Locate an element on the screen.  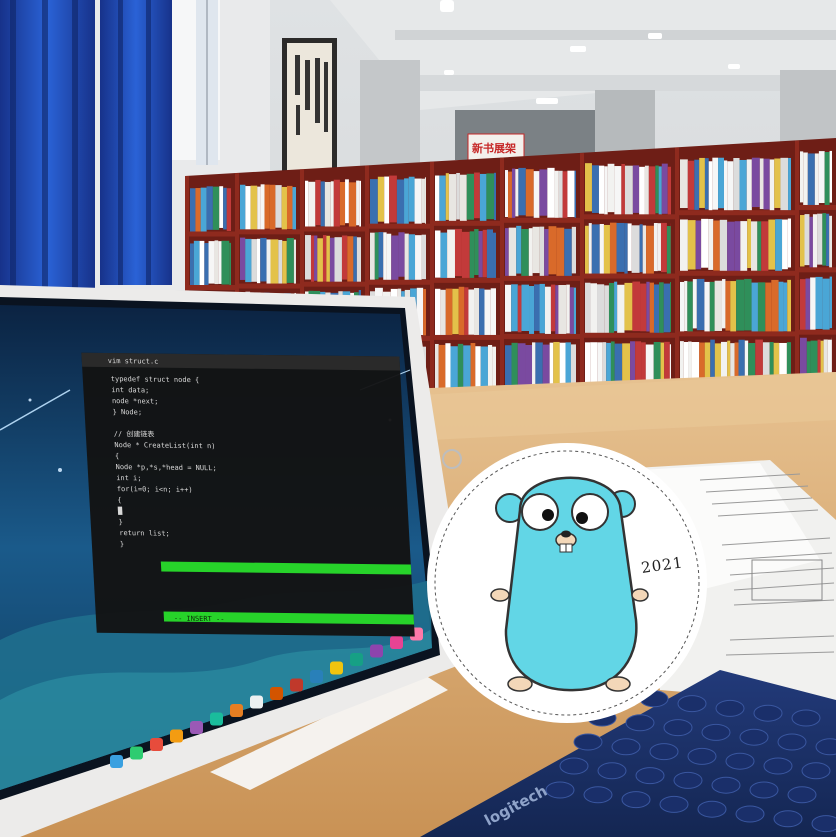
status-line: -- INSERT -- is located at coordinates (199, 619).